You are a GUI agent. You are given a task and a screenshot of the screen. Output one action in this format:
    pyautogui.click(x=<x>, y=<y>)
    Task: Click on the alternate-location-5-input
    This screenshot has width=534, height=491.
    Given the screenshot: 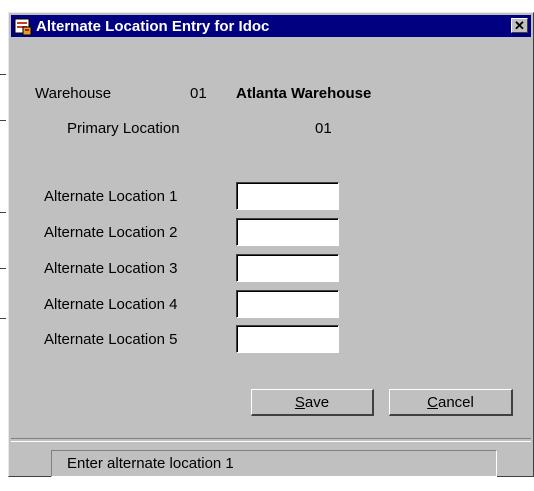 What is the action you would take?
    pyautogui.click(x=287, y=339)
    